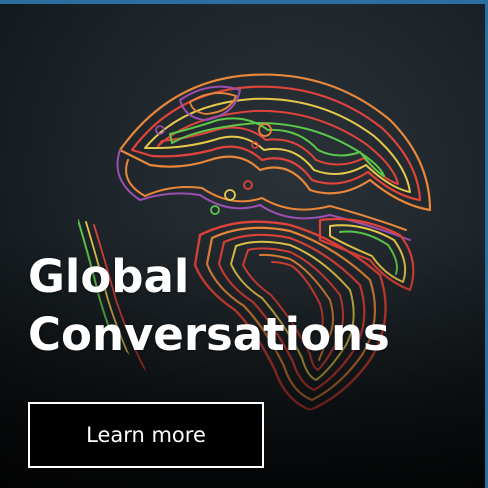 This screenshot has height=488, width=488. I want to click on learn-more-button: Learn more, so click(146, 435).